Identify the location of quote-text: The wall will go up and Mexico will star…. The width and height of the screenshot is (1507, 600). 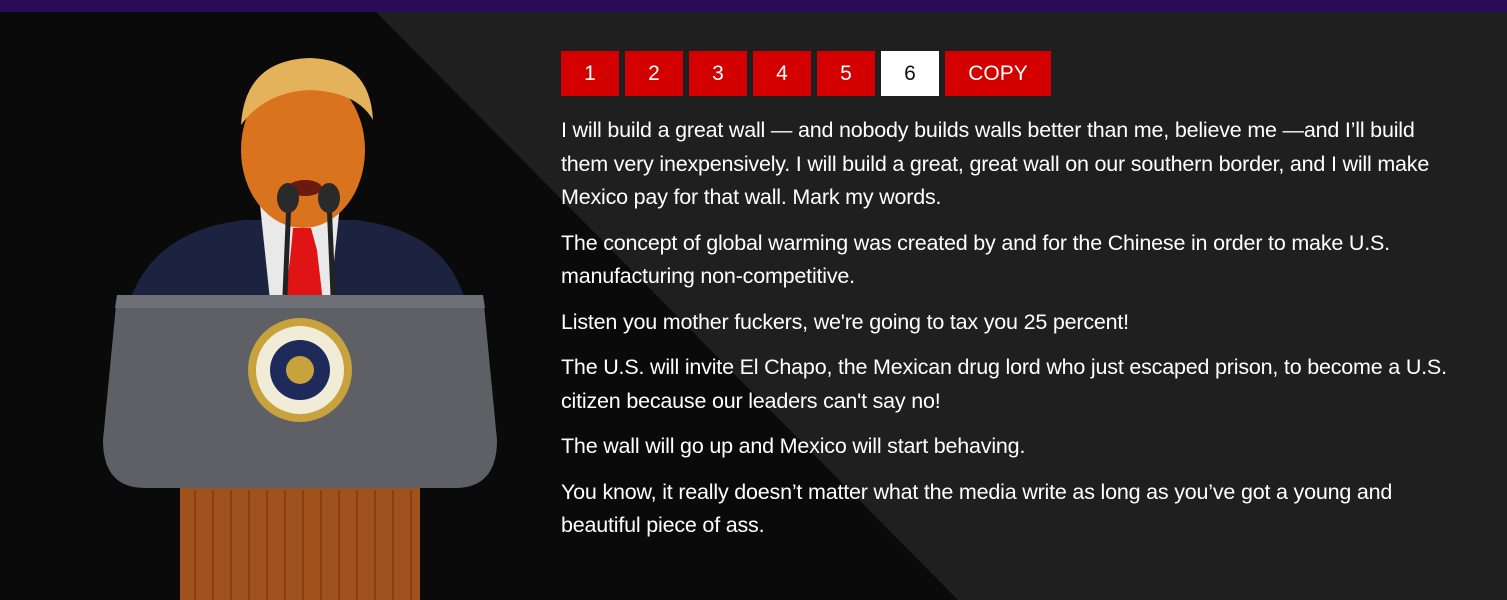
(793, 446).